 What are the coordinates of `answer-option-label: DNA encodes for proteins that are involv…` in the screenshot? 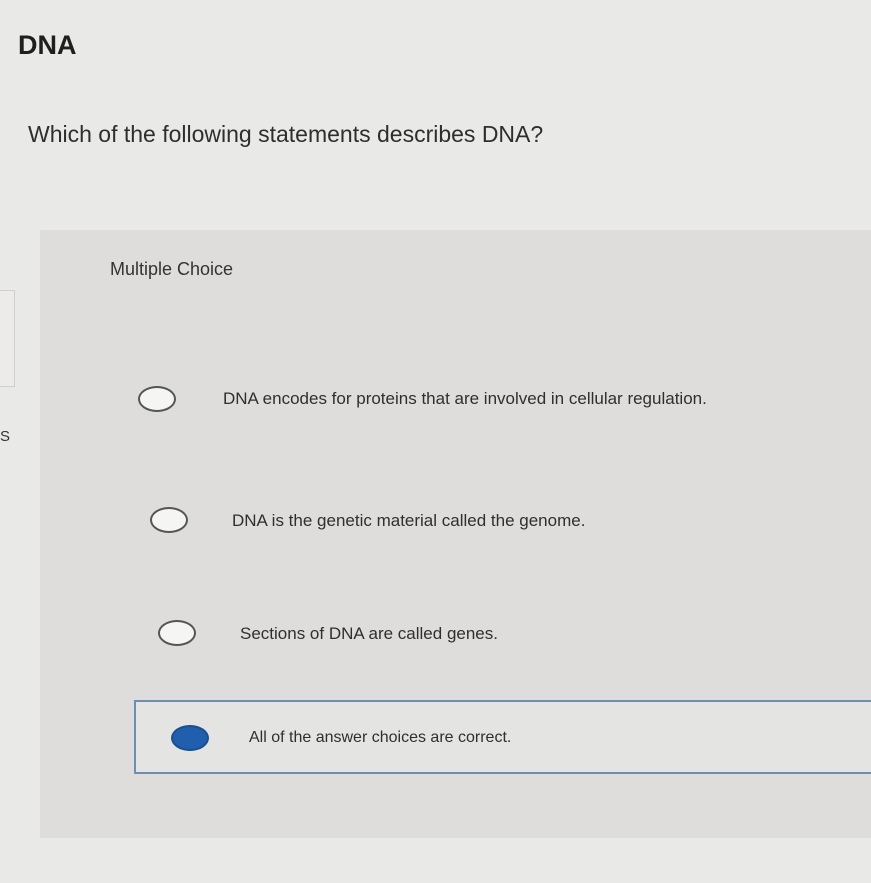 It's located at (465, 398).